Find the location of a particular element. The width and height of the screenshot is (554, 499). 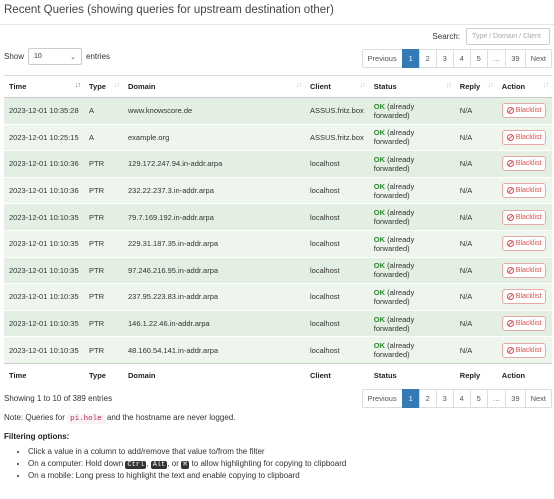

column-header-domain: Domain ↓↑ is located at coordinates (214, 86).